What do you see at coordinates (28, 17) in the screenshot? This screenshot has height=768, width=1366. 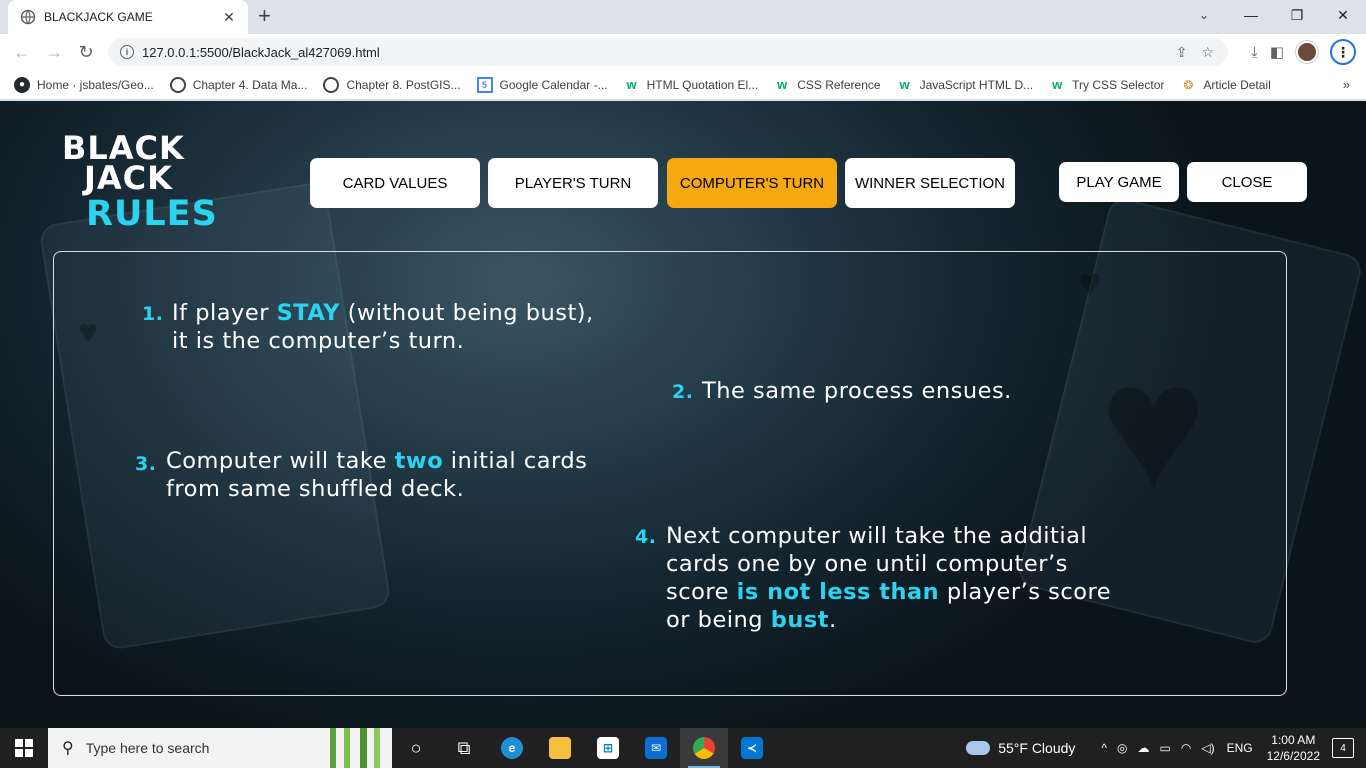 I see `globe-icon` at bounding box center [28, 17].